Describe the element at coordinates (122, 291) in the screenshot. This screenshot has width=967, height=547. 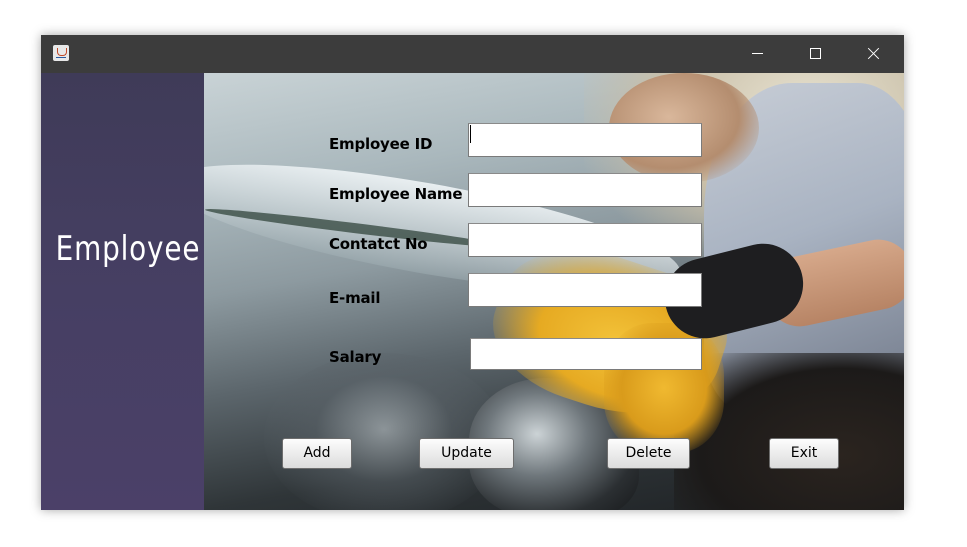
I see `sidebar-panel: Employee` at that location.